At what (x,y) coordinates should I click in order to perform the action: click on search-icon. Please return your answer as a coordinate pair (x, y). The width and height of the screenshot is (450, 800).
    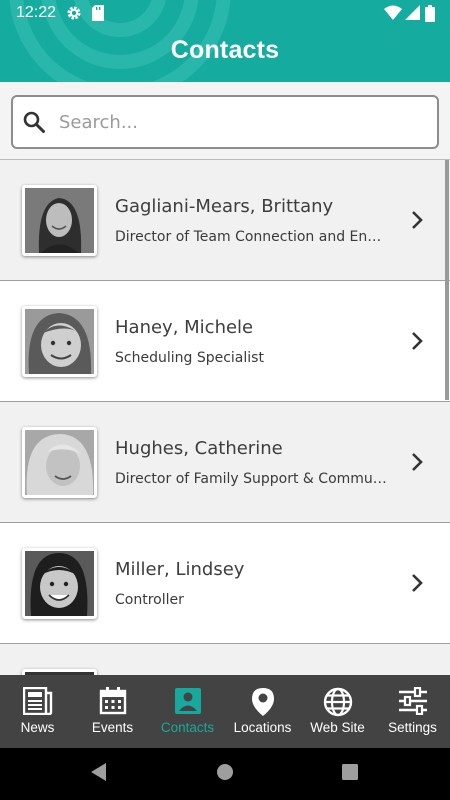
    Looking at the image, I should click on (34, 122).